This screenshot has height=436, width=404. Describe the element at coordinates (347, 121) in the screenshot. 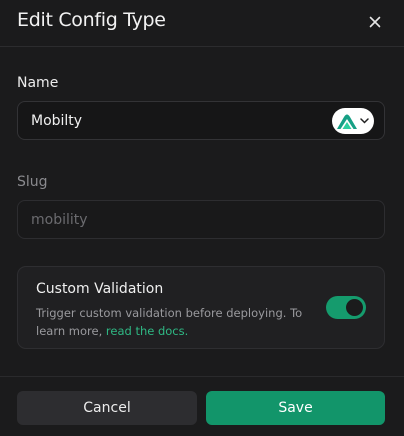

I see `mountain-logo-icon` at that location.